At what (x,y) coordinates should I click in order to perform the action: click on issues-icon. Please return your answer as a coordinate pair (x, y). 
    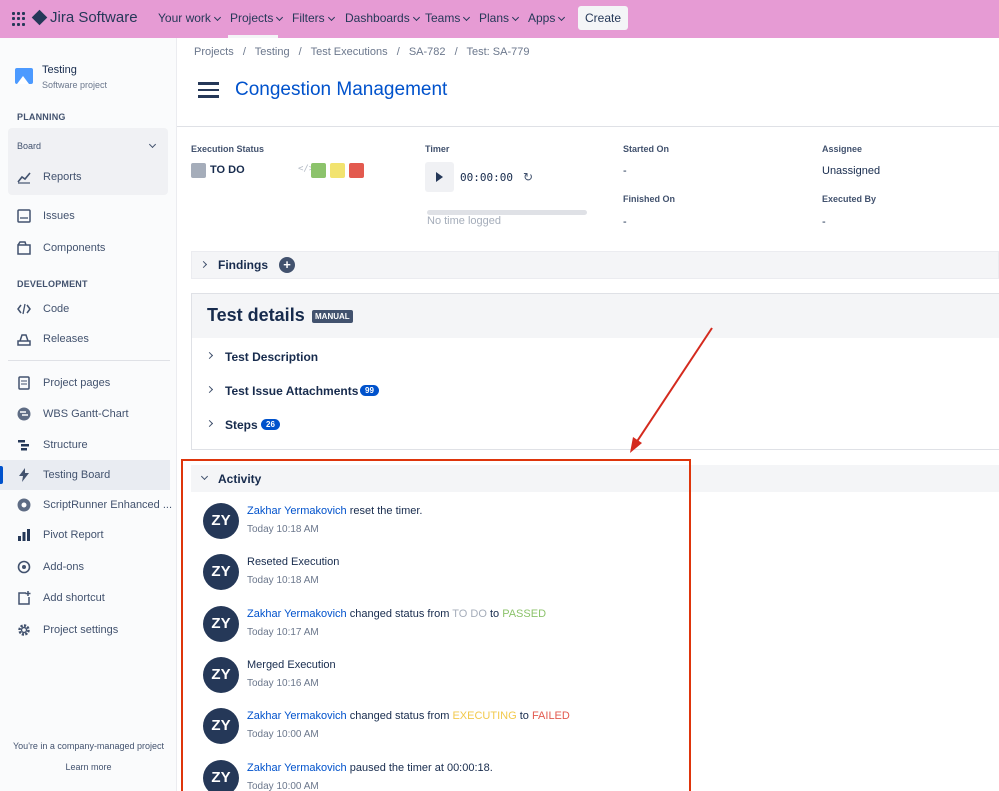
    Looking at the image, I should click on (24, 216).